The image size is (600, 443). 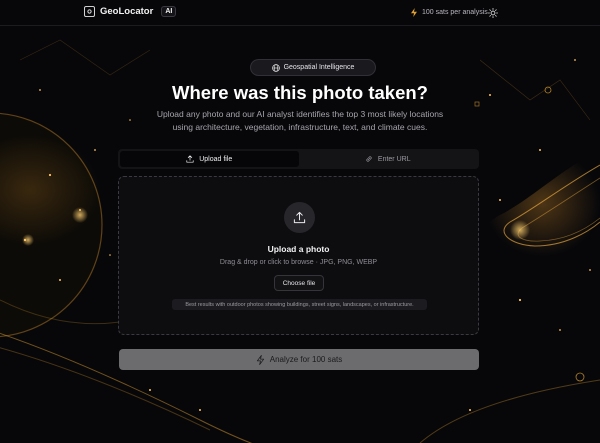 What do you see at coordinates (127, 11) in the screenshot?
I see `brand-name: GeoLocator` at bounding box center [127, 11].